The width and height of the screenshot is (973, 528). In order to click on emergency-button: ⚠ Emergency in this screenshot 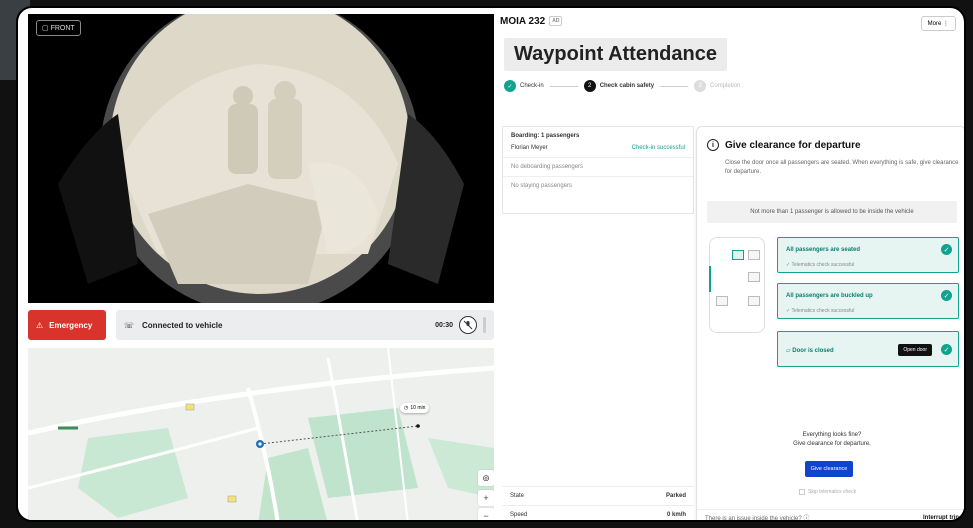, I will do `click(67, 325)`.